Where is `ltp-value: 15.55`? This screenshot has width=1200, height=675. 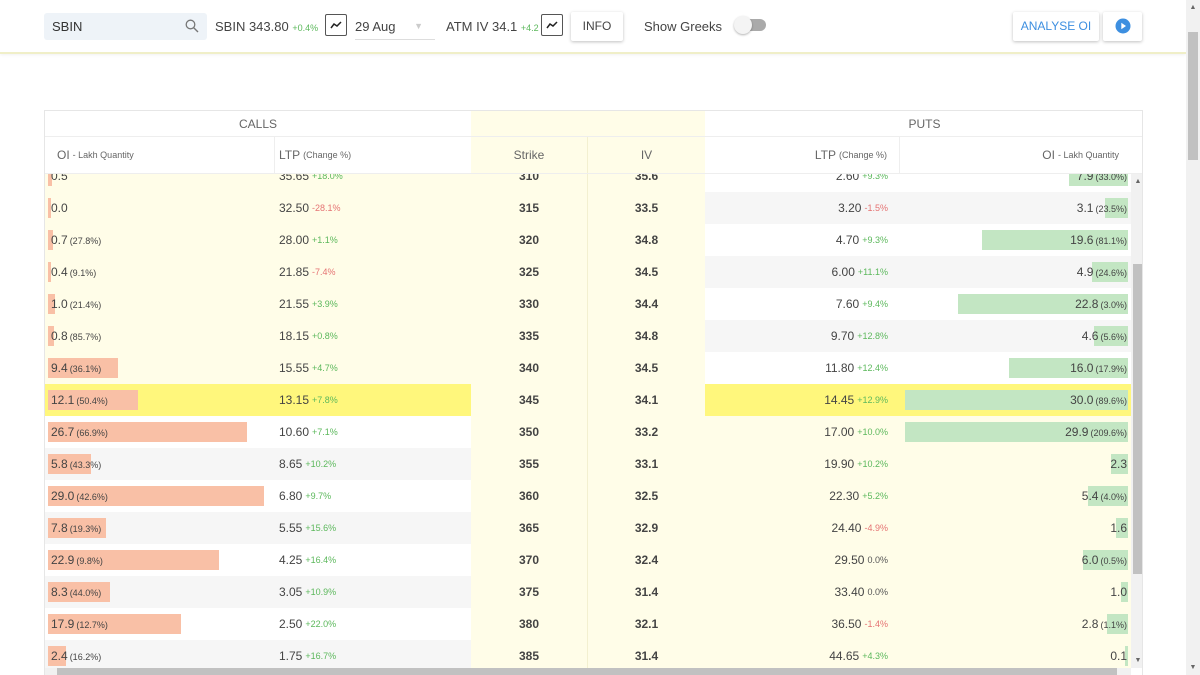
ltp-value: 15.55 is located at coordinates (294, 368).